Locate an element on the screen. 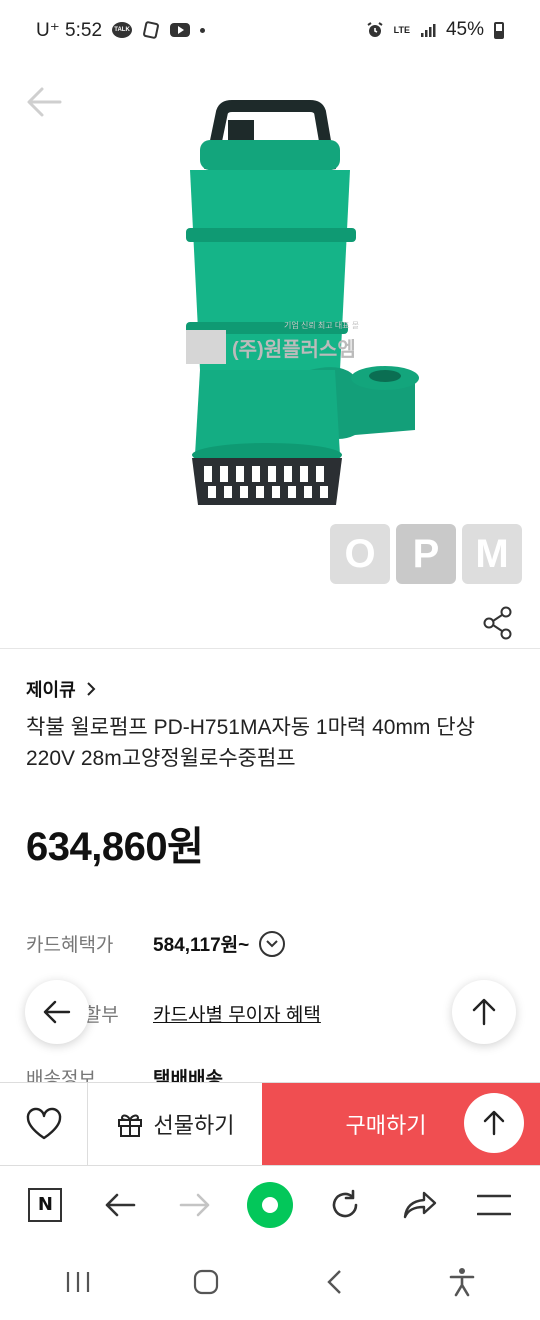 Image resolution: width=540 pixels, height=1320 pixels. watermark-logo-box is located at coordinates (206, 347).